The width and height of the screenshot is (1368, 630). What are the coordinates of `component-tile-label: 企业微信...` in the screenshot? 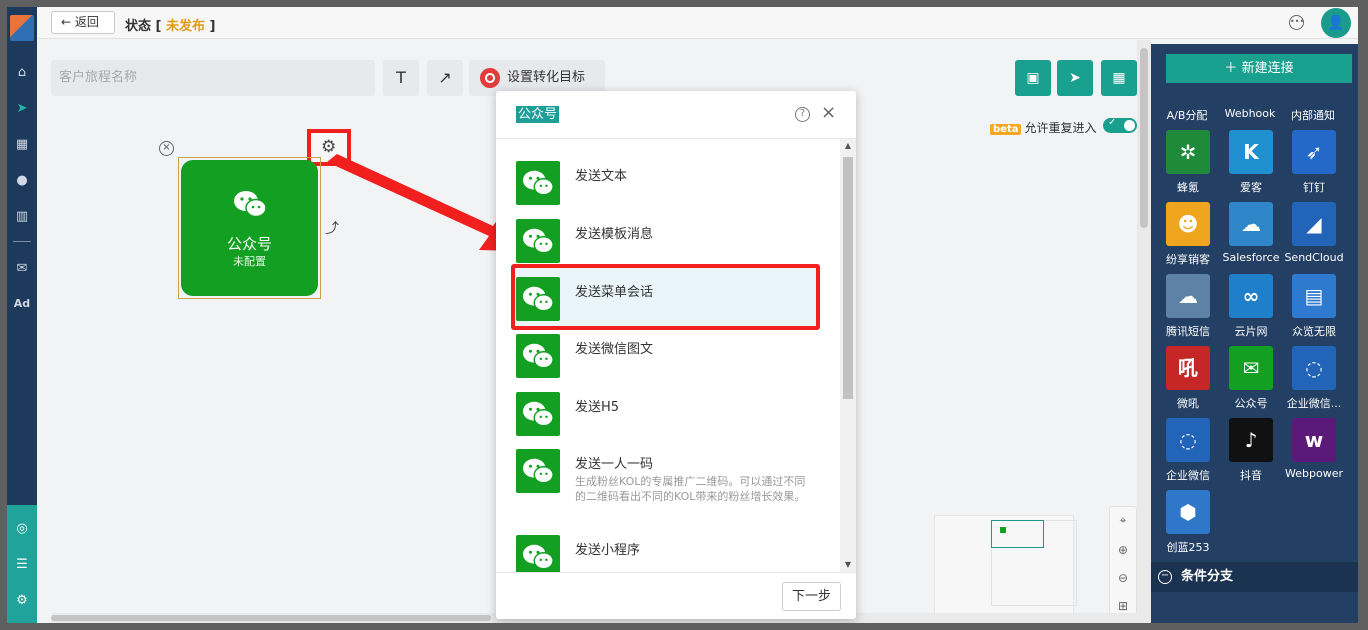 It's located at (1314, 403).